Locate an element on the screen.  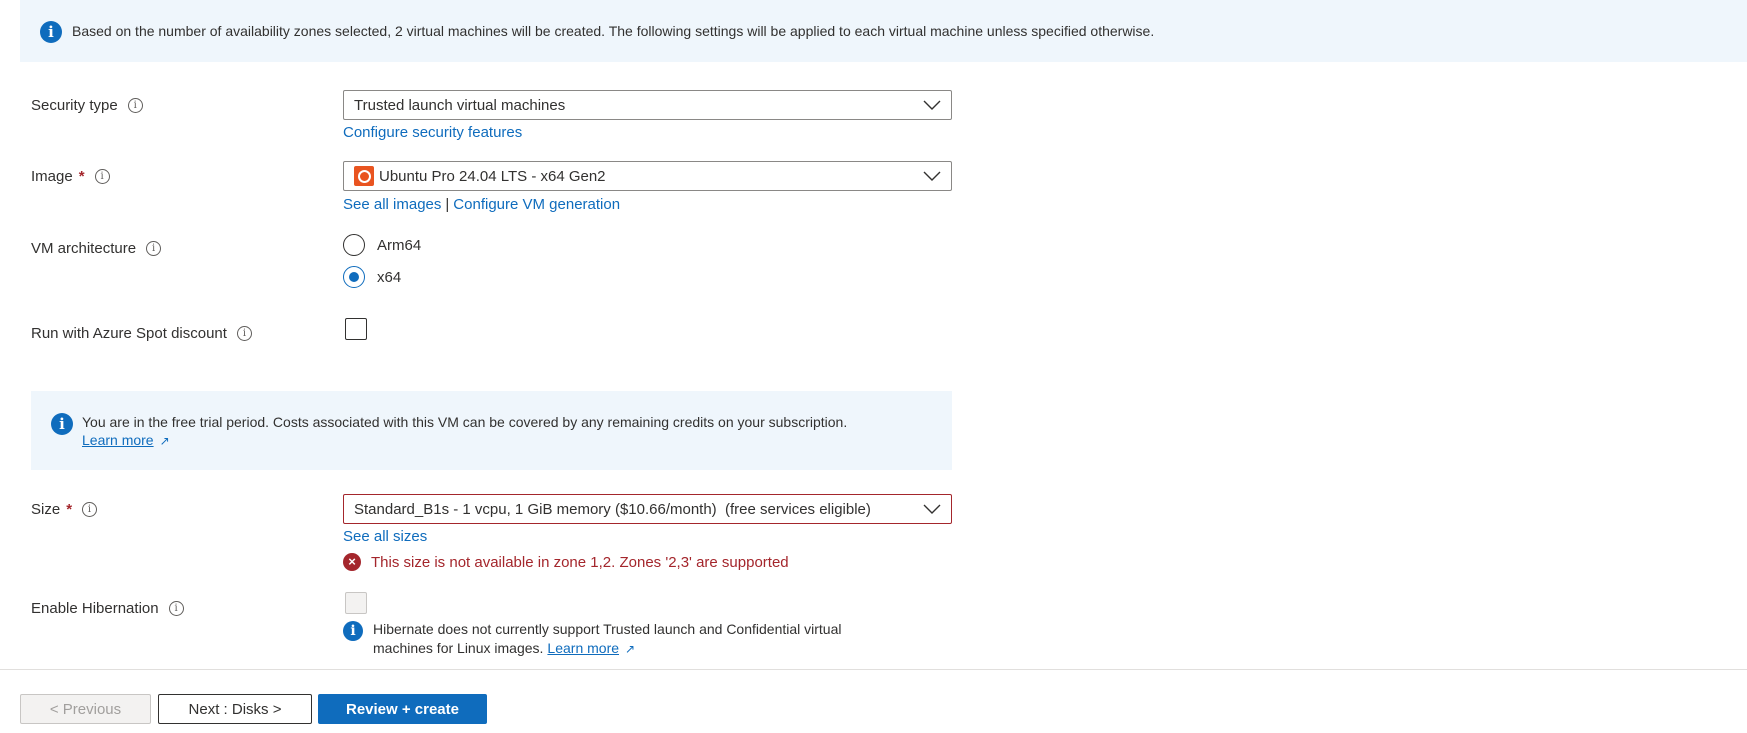
hibernation-checkbox is located at coordinates (356, 603).